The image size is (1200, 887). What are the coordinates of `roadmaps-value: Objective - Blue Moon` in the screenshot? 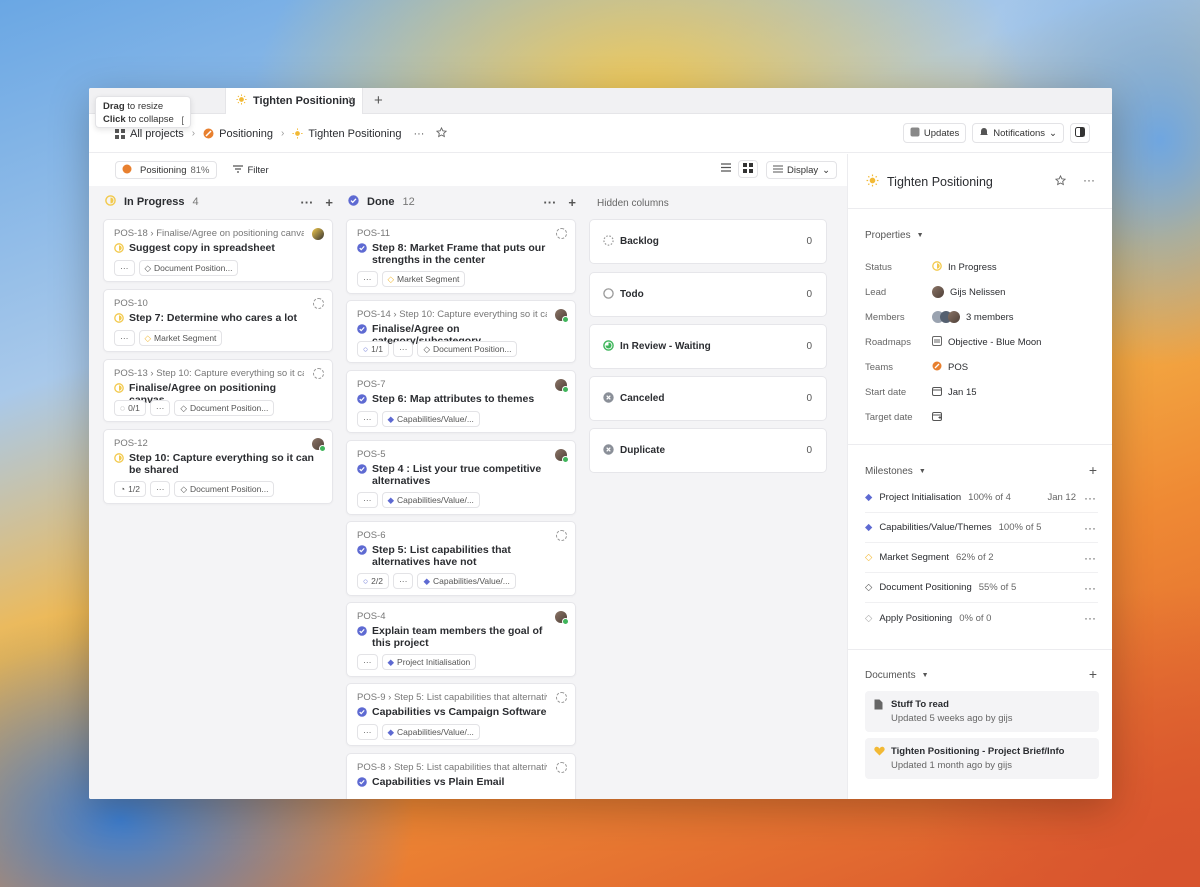 It's located at (986, 342).